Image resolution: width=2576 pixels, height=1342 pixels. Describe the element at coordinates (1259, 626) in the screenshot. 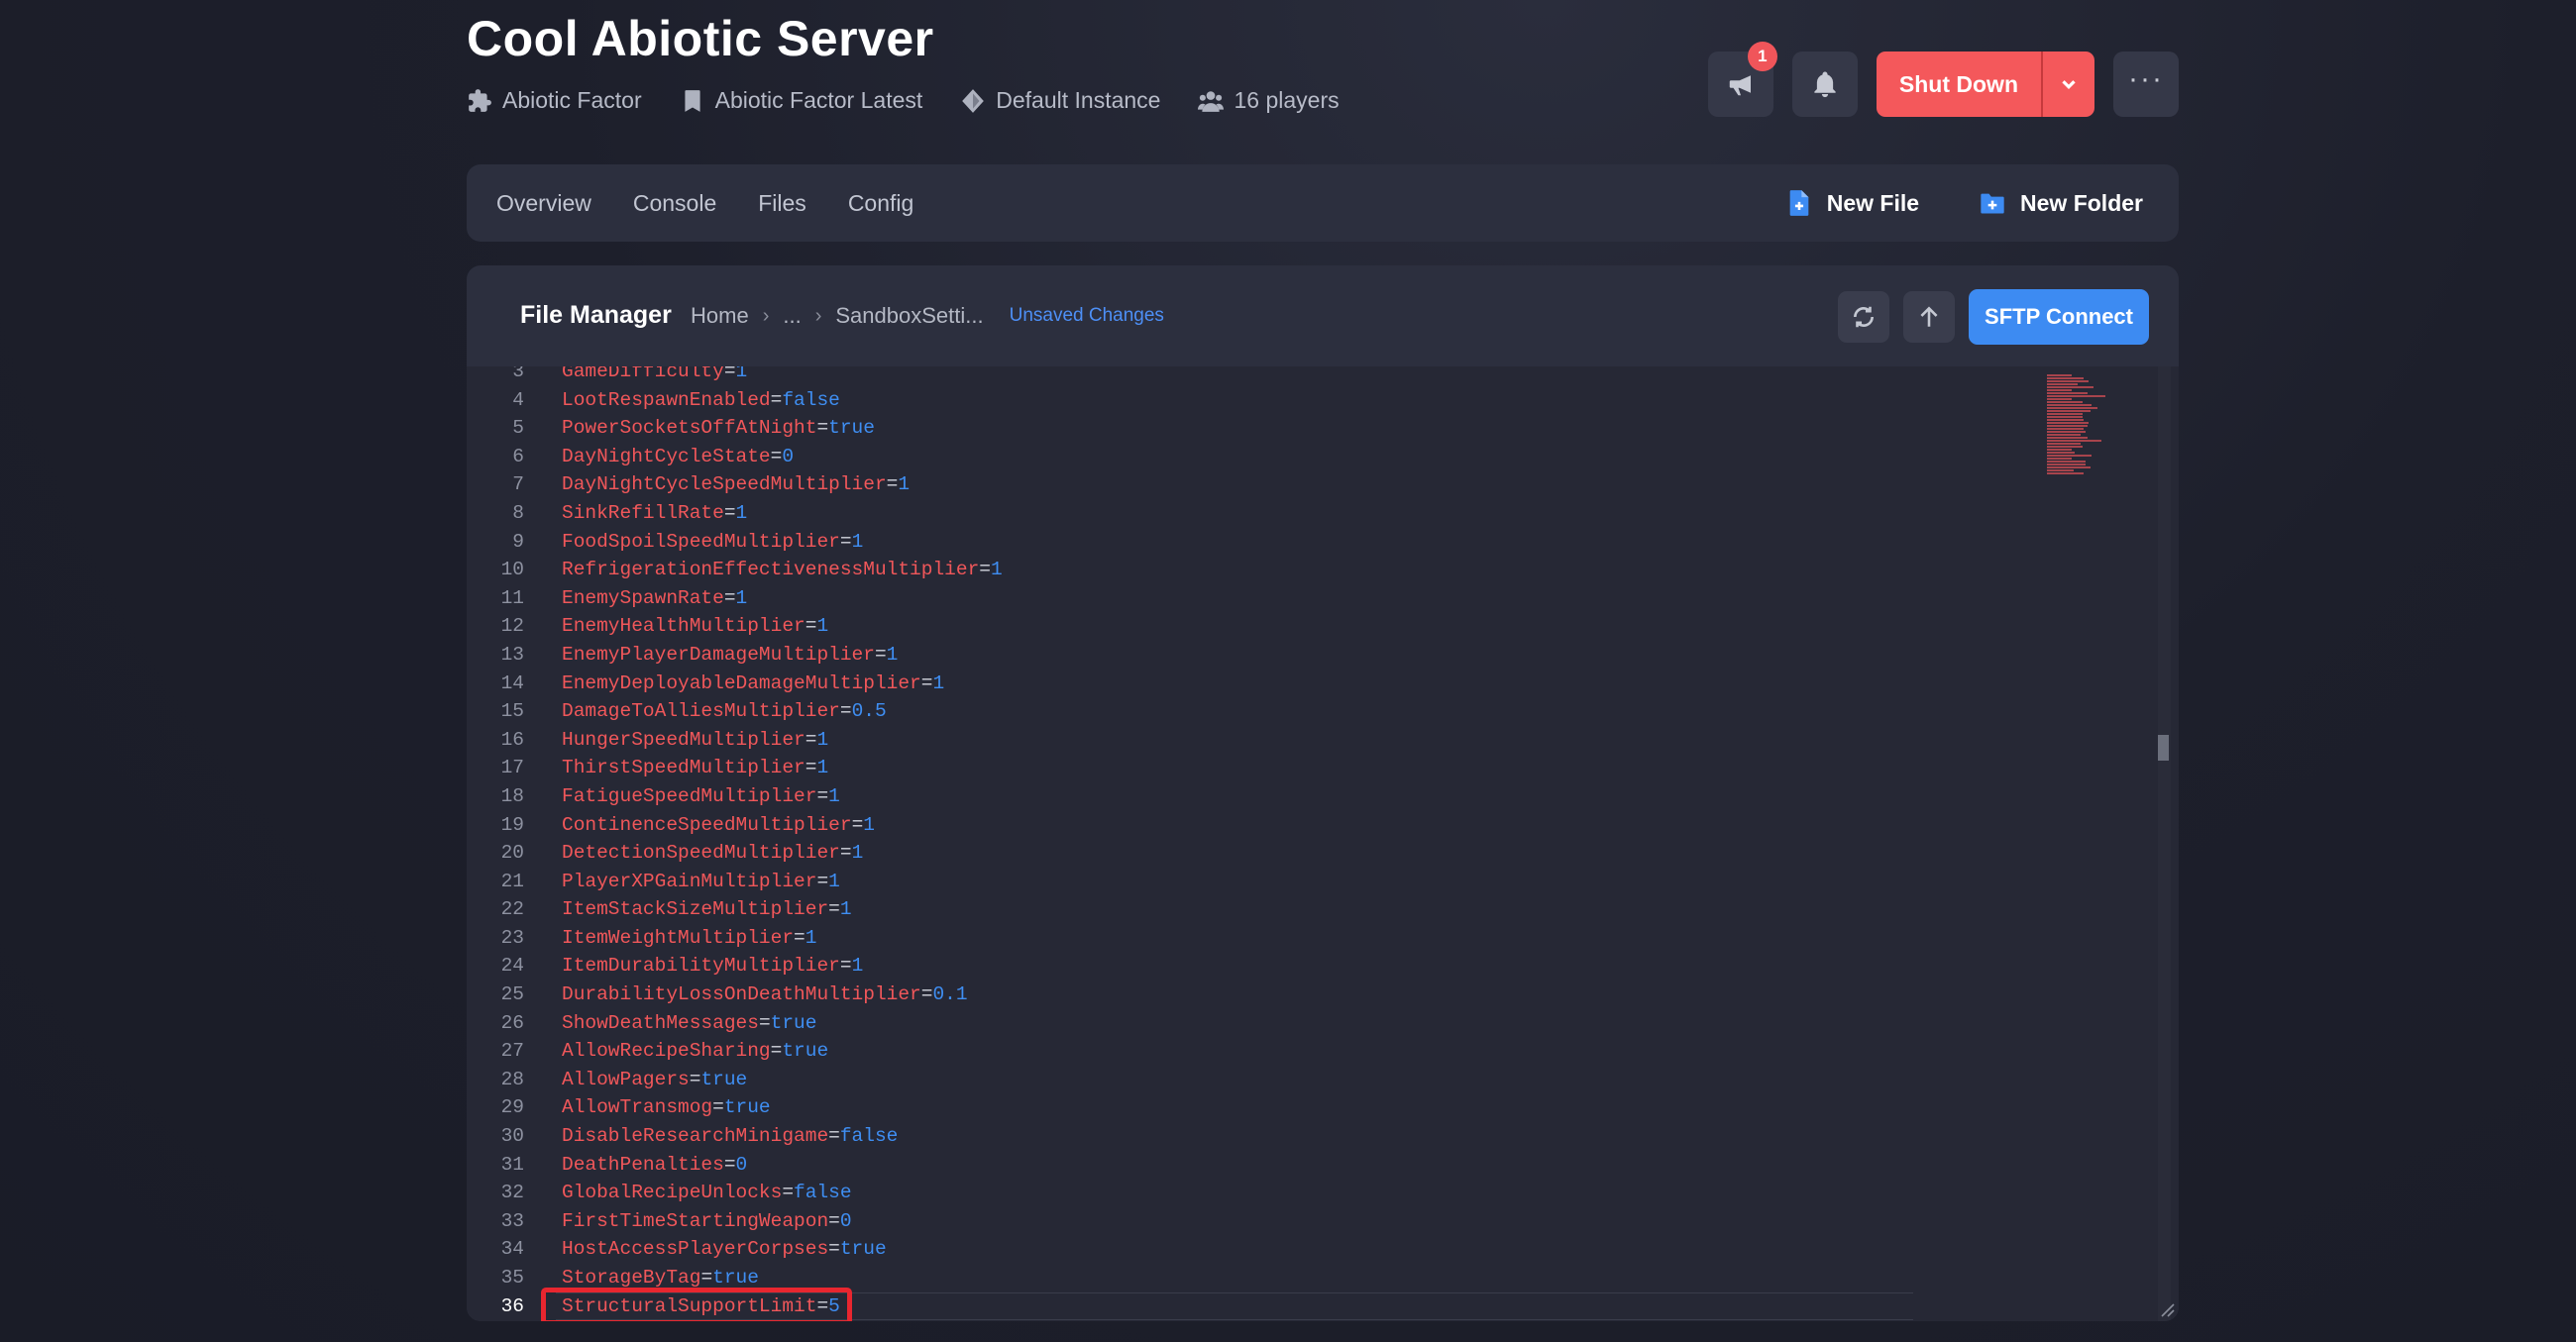

I see `code-line: 12 EnemyHealthMultiplier=1` at that location.